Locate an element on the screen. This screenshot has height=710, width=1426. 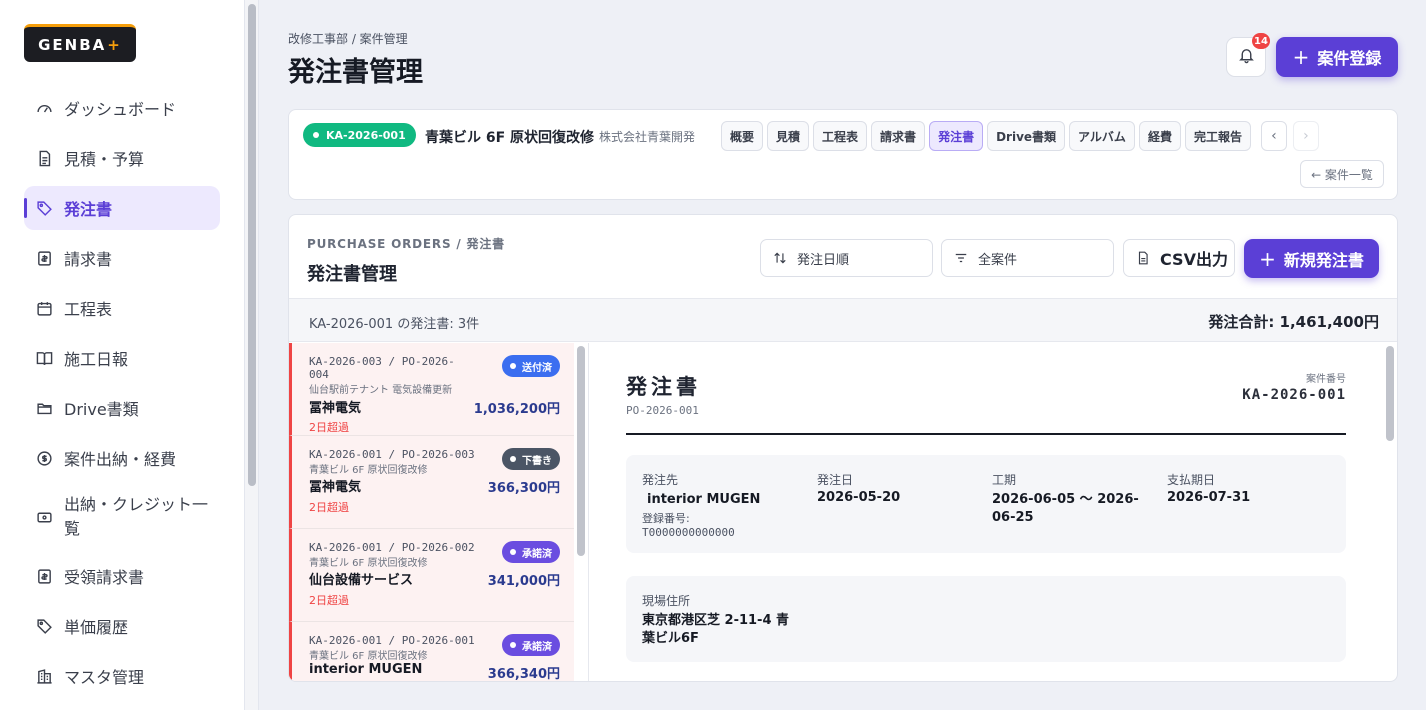
sidebar-item-label: 単価履歴 is located at coordinates (96, 627).